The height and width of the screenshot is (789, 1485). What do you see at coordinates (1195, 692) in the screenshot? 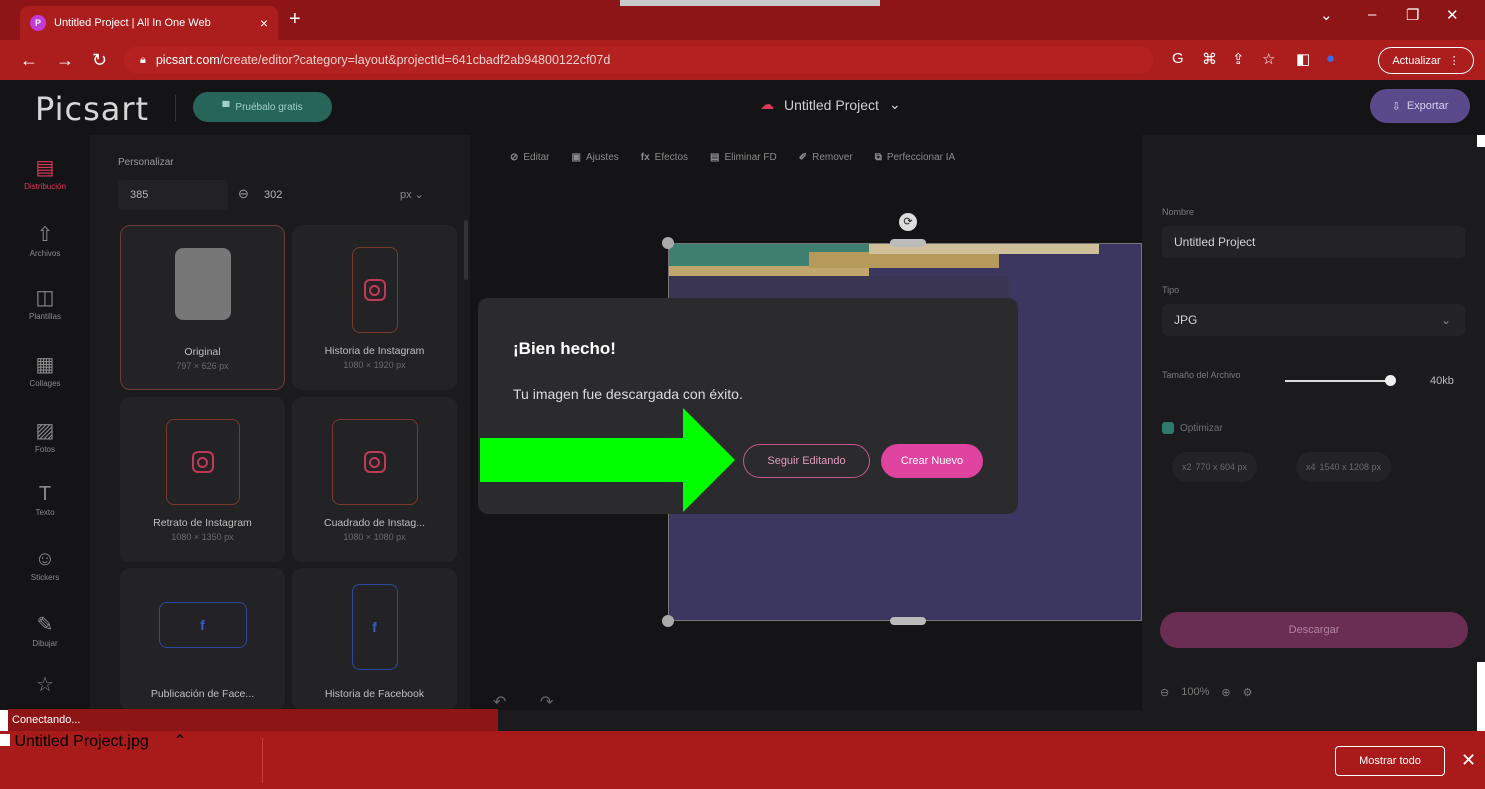
I see `zoom-level: 100%` at bounding box center [1195, 692].